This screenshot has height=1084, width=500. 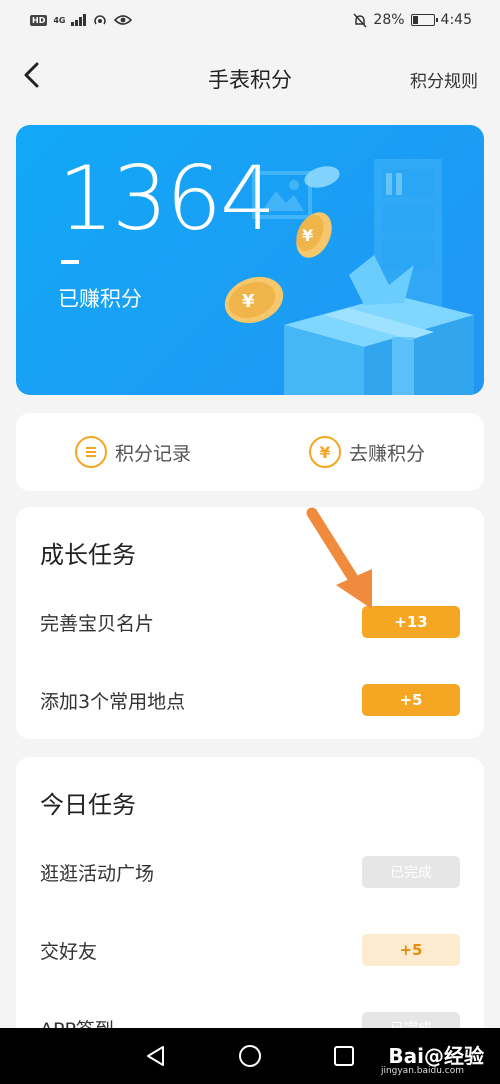 I want to click on yen-icon: ¥, so click(x=324, y=452).